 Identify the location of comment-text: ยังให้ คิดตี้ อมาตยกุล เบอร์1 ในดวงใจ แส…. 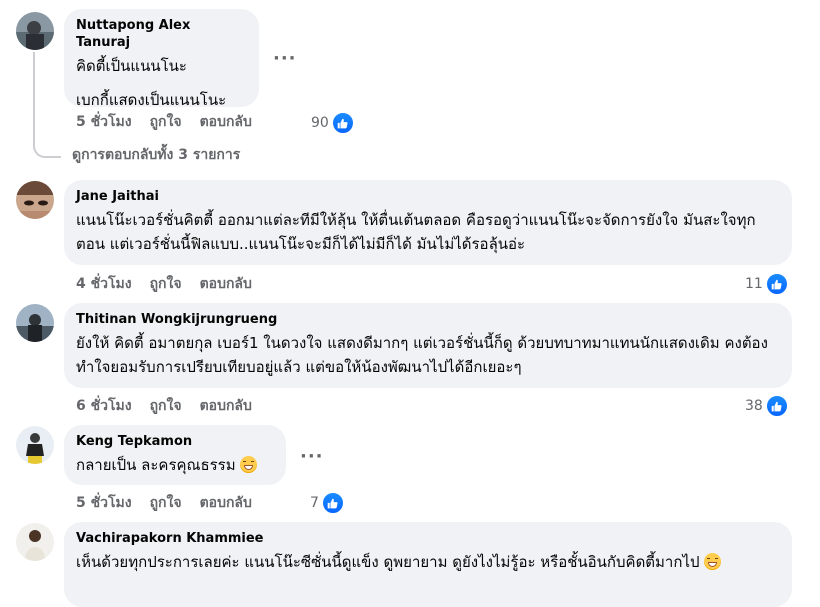
(422, 355).